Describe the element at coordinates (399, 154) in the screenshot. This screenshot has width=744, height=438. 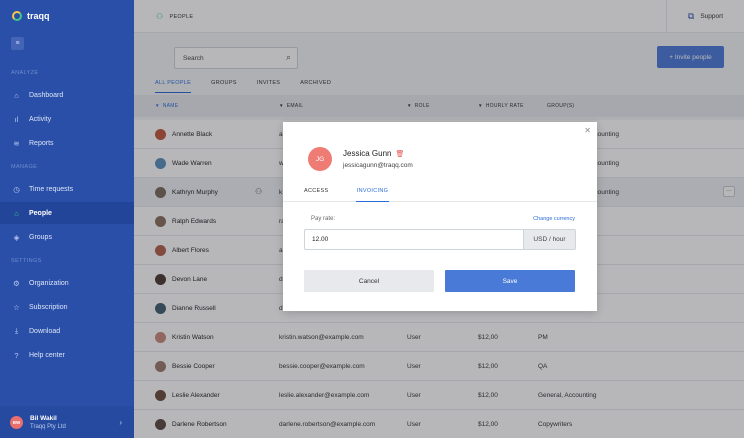
I see `trash-icon: 🗑` at that location.